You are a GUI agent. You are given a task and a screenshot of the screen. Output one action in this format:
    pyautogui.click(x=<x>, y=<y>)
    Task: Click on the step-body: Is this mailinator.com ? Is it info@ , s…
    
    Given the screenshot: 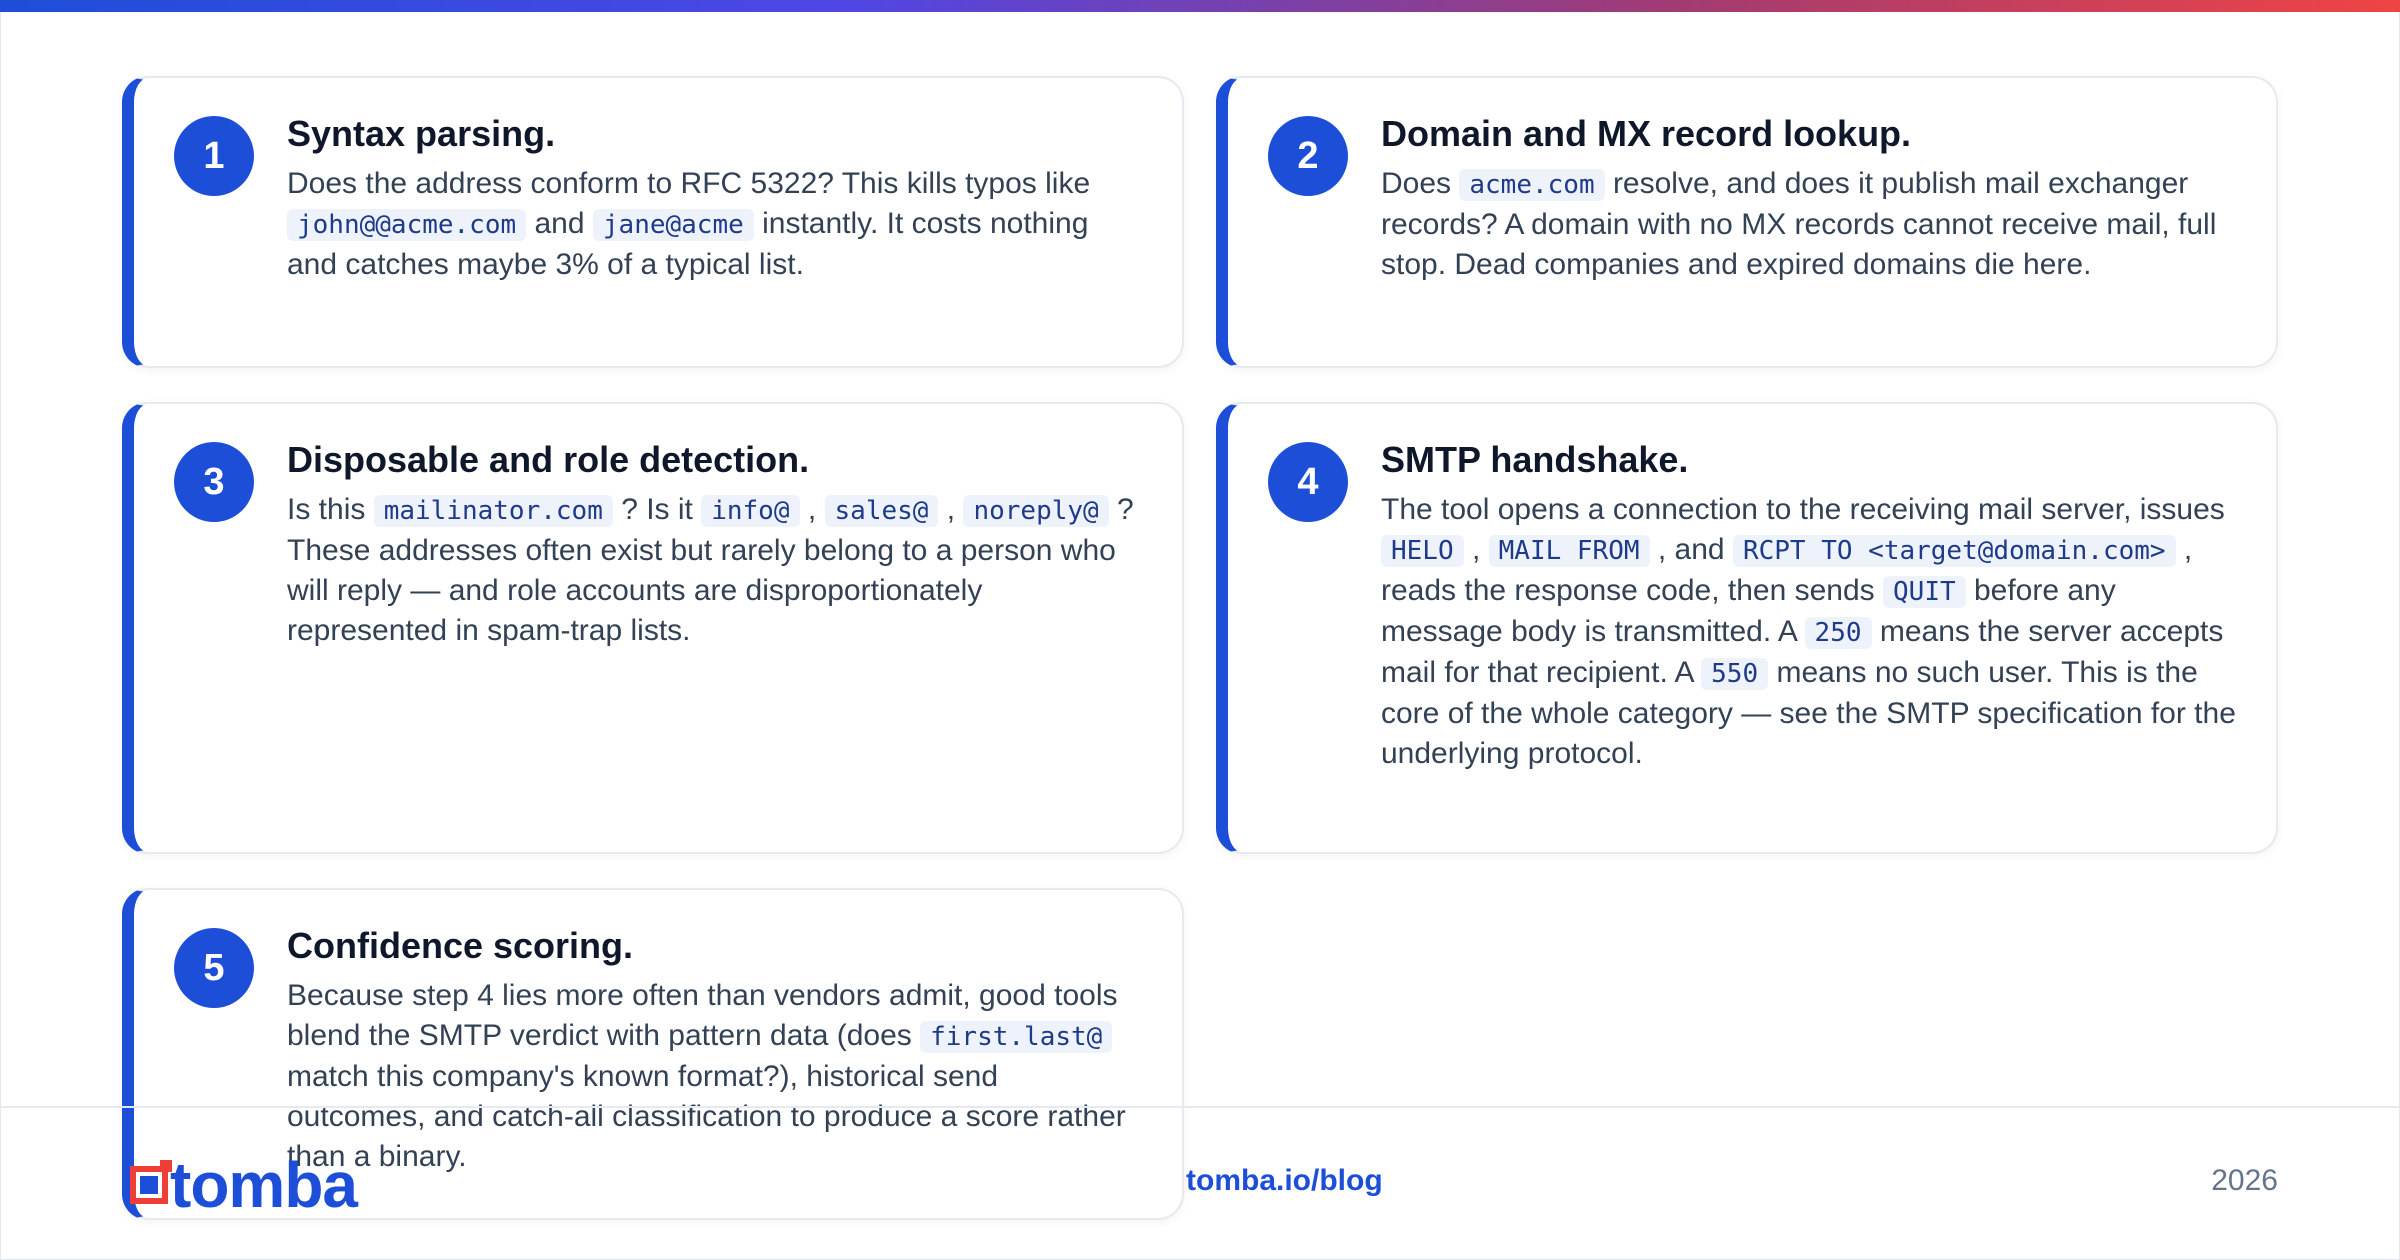 What is the action you would take?
    pyautogui.click(x=710, y=570)
    